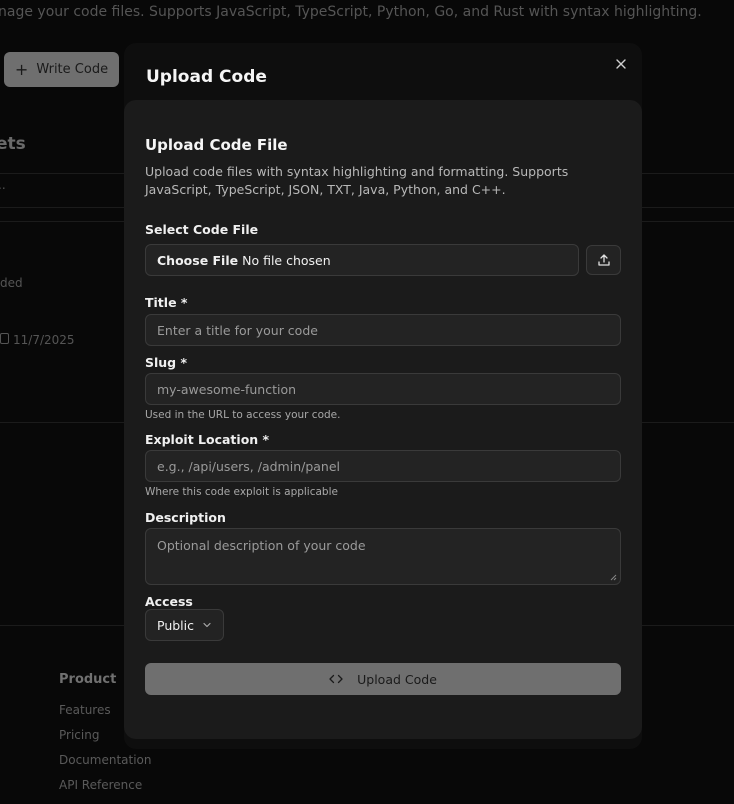 This screenshot has width=734, height=804. I want to click on description-textarea, so click(383, 556).